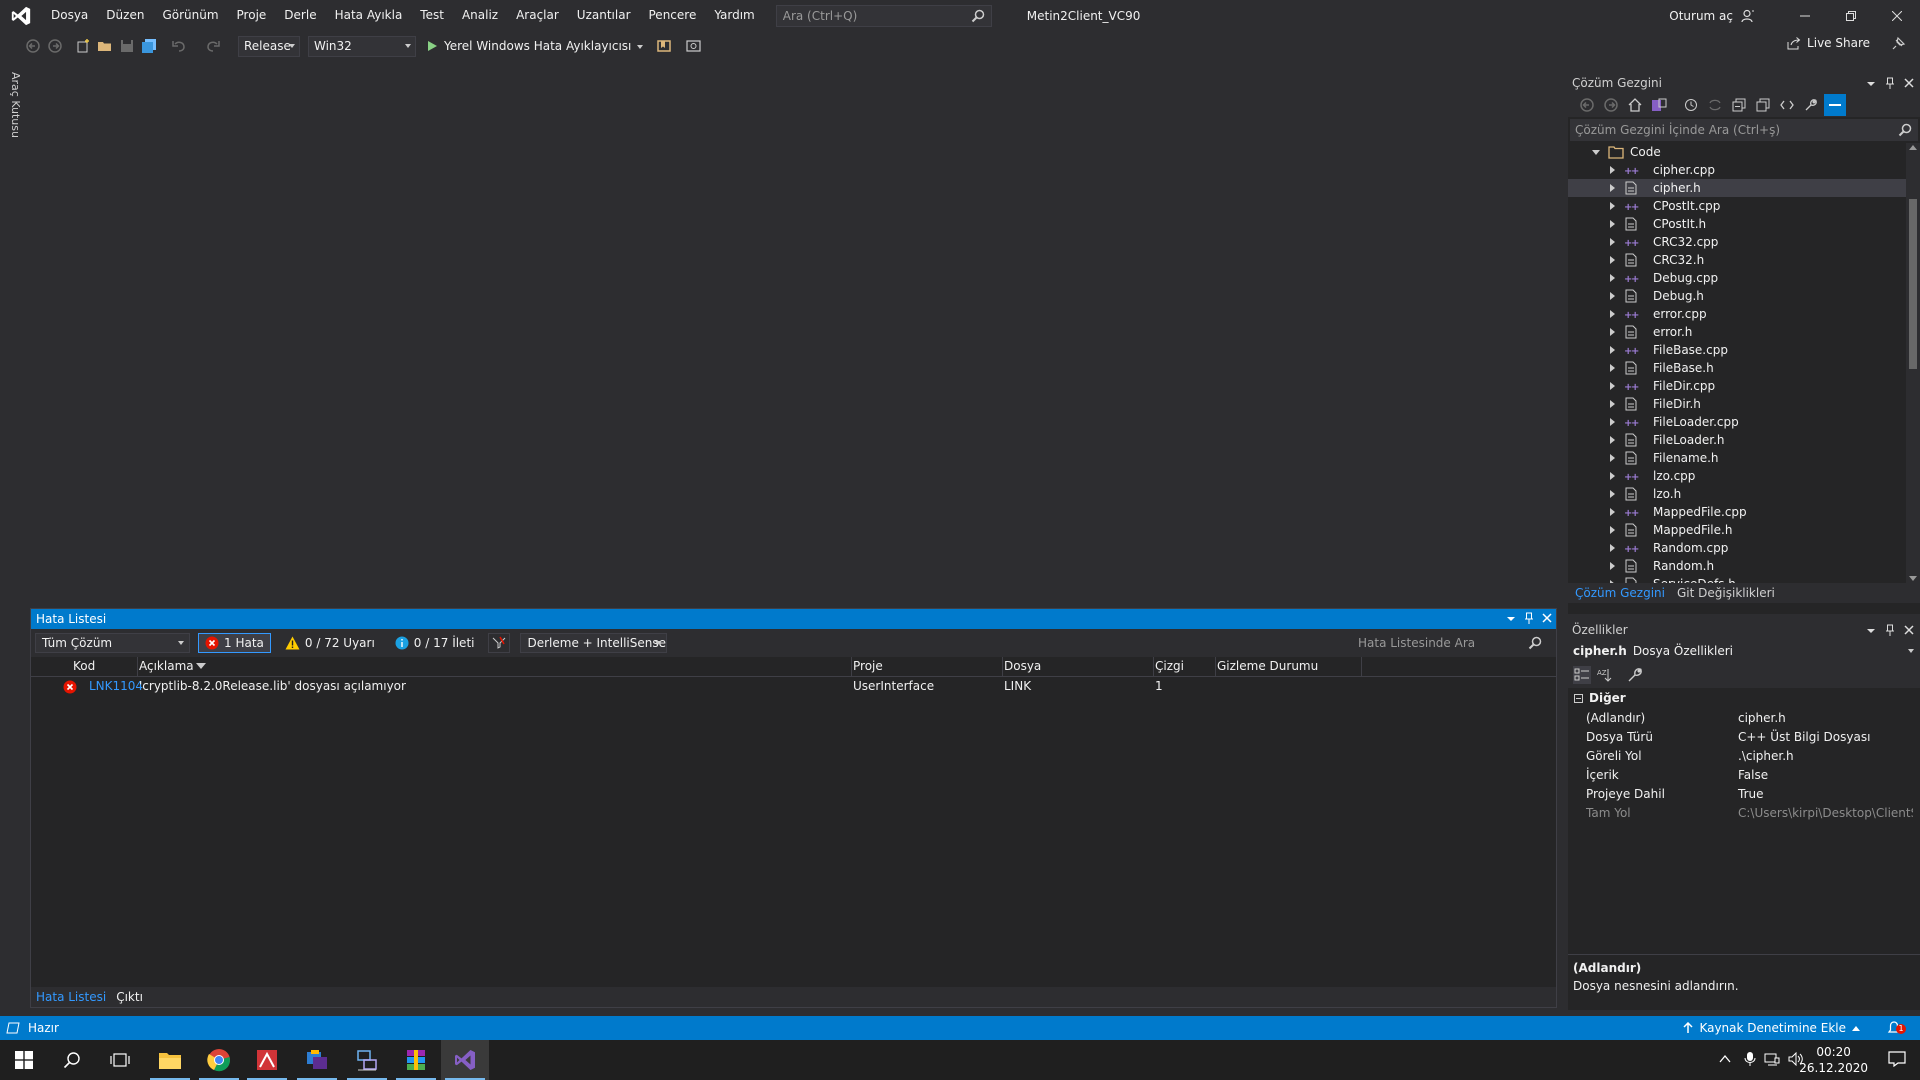 The height and width of the screenshot is (1080, 1920). What do you see at coordinates (499, 643) in the screenshot?
I see `filter-toggle-button` at bounding box center [499, 643].